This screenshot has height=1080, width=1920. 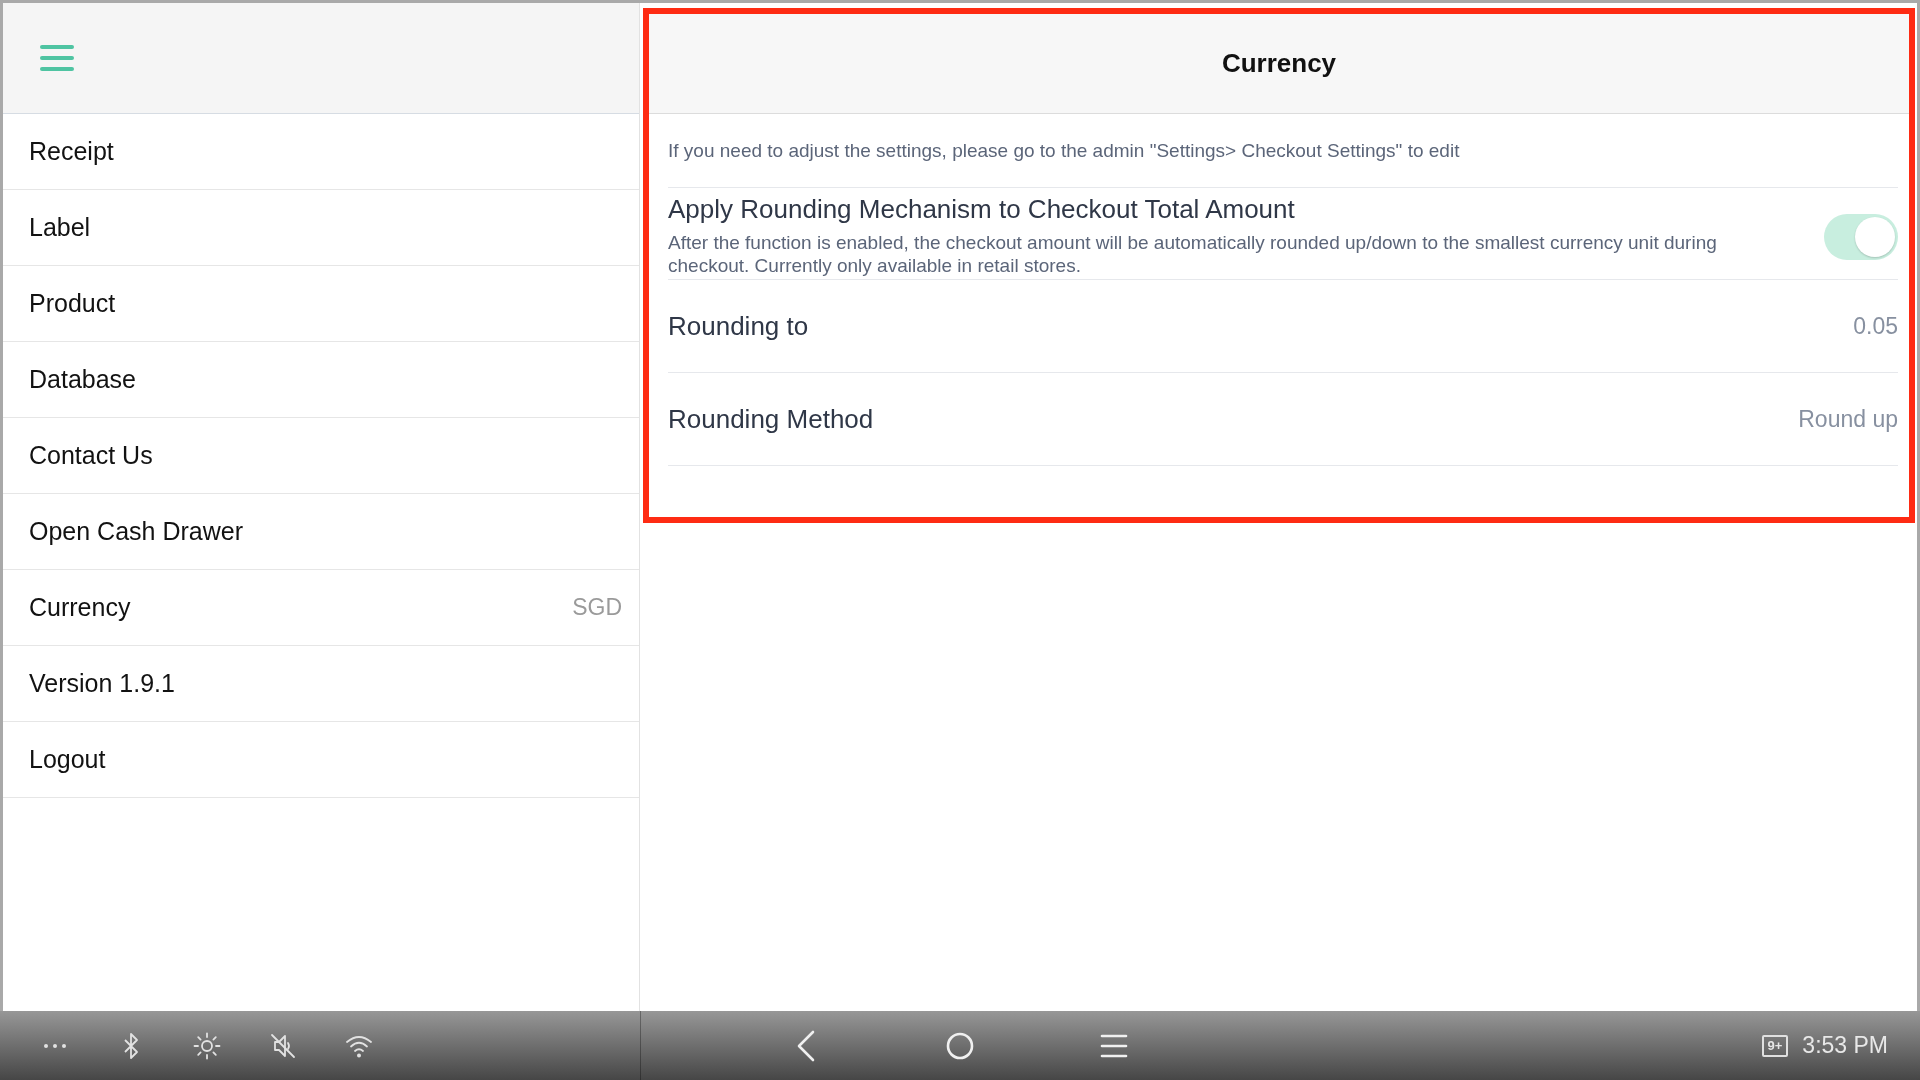 I want to click on panel-title: Currency, so click(x=1279, y=63).